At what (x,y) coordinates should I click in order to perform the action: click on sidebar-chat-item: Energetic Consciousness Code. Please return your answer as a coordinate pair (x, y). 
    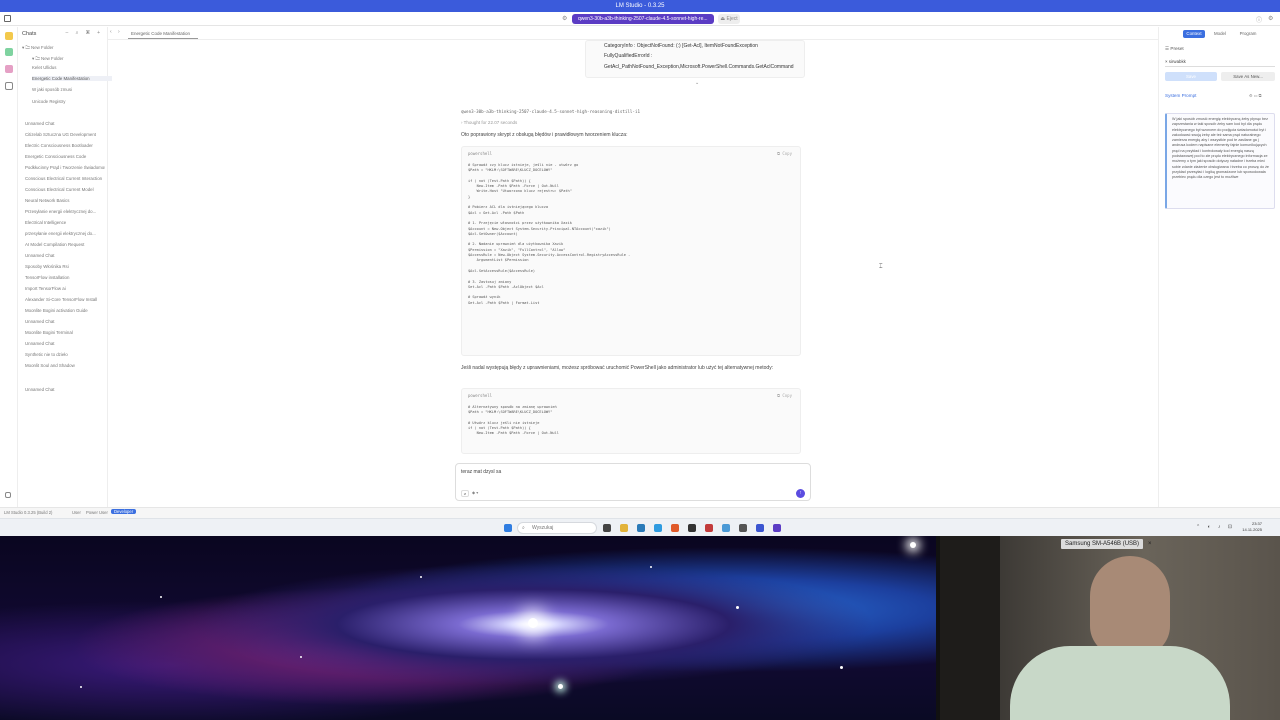
    Looking at the image, I should click on (65, 156).